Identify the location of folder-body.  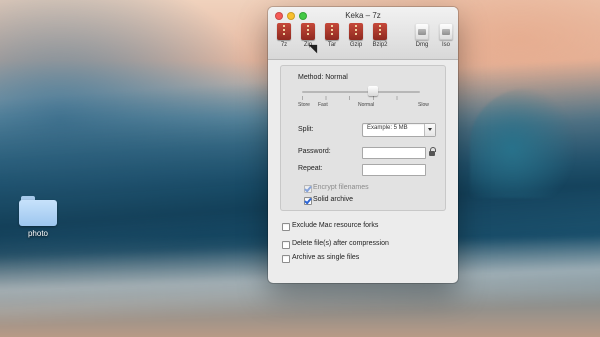
(38, 213).